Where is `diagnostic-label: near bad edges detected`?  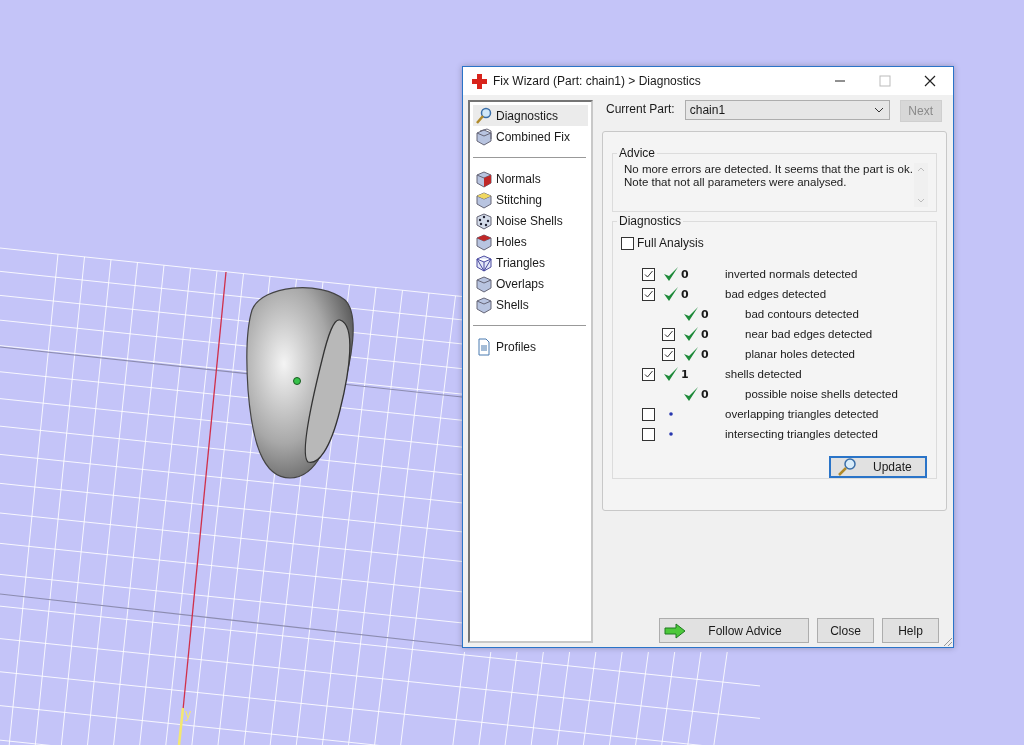
diagnostic-label: near bad edges detected is located at coordinates (809, 334).